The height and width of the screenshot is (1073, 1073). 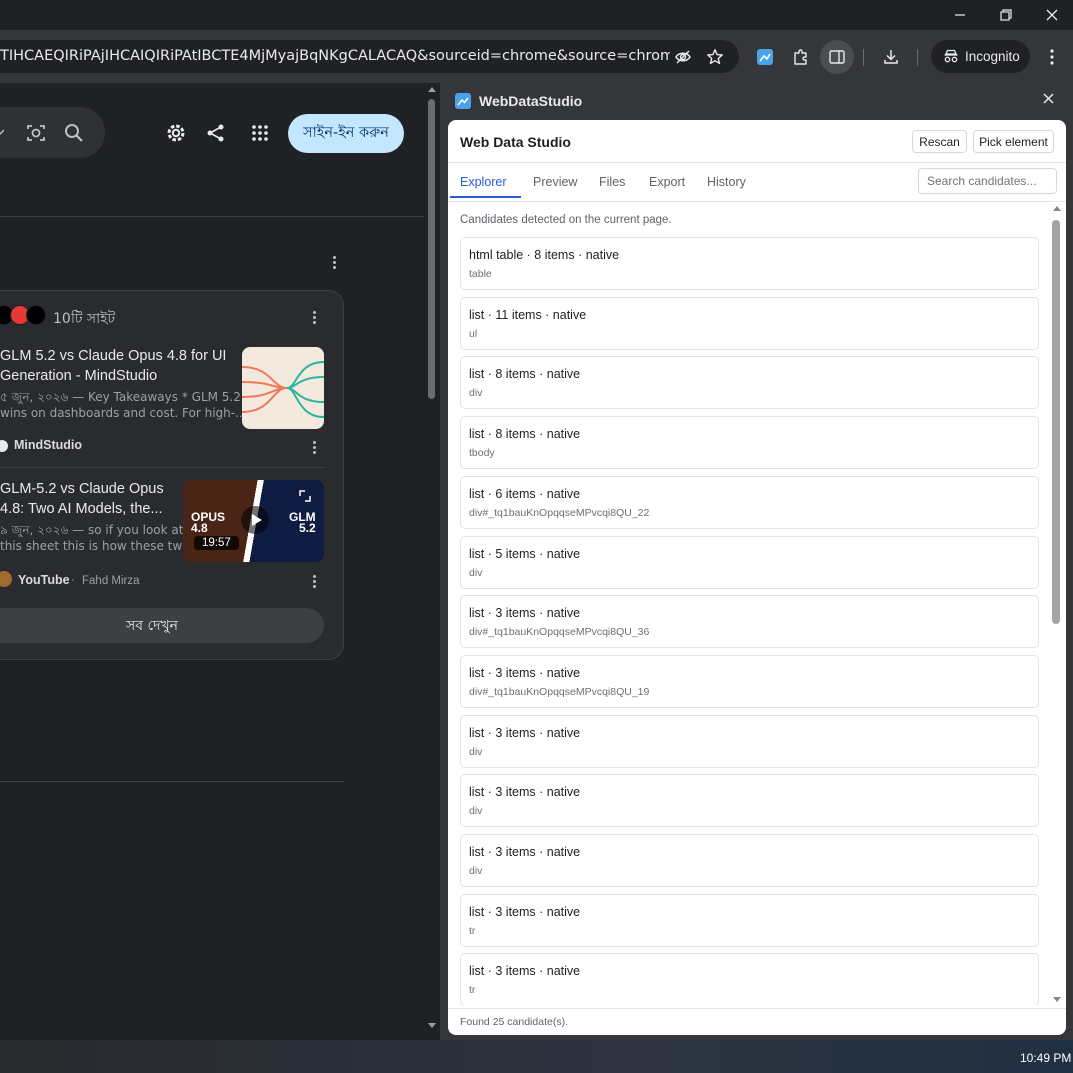 What do you see at coordinates (715, 57) in the screenshot?
I see `bookmark-star-icon` at bounding box center [715, 57].